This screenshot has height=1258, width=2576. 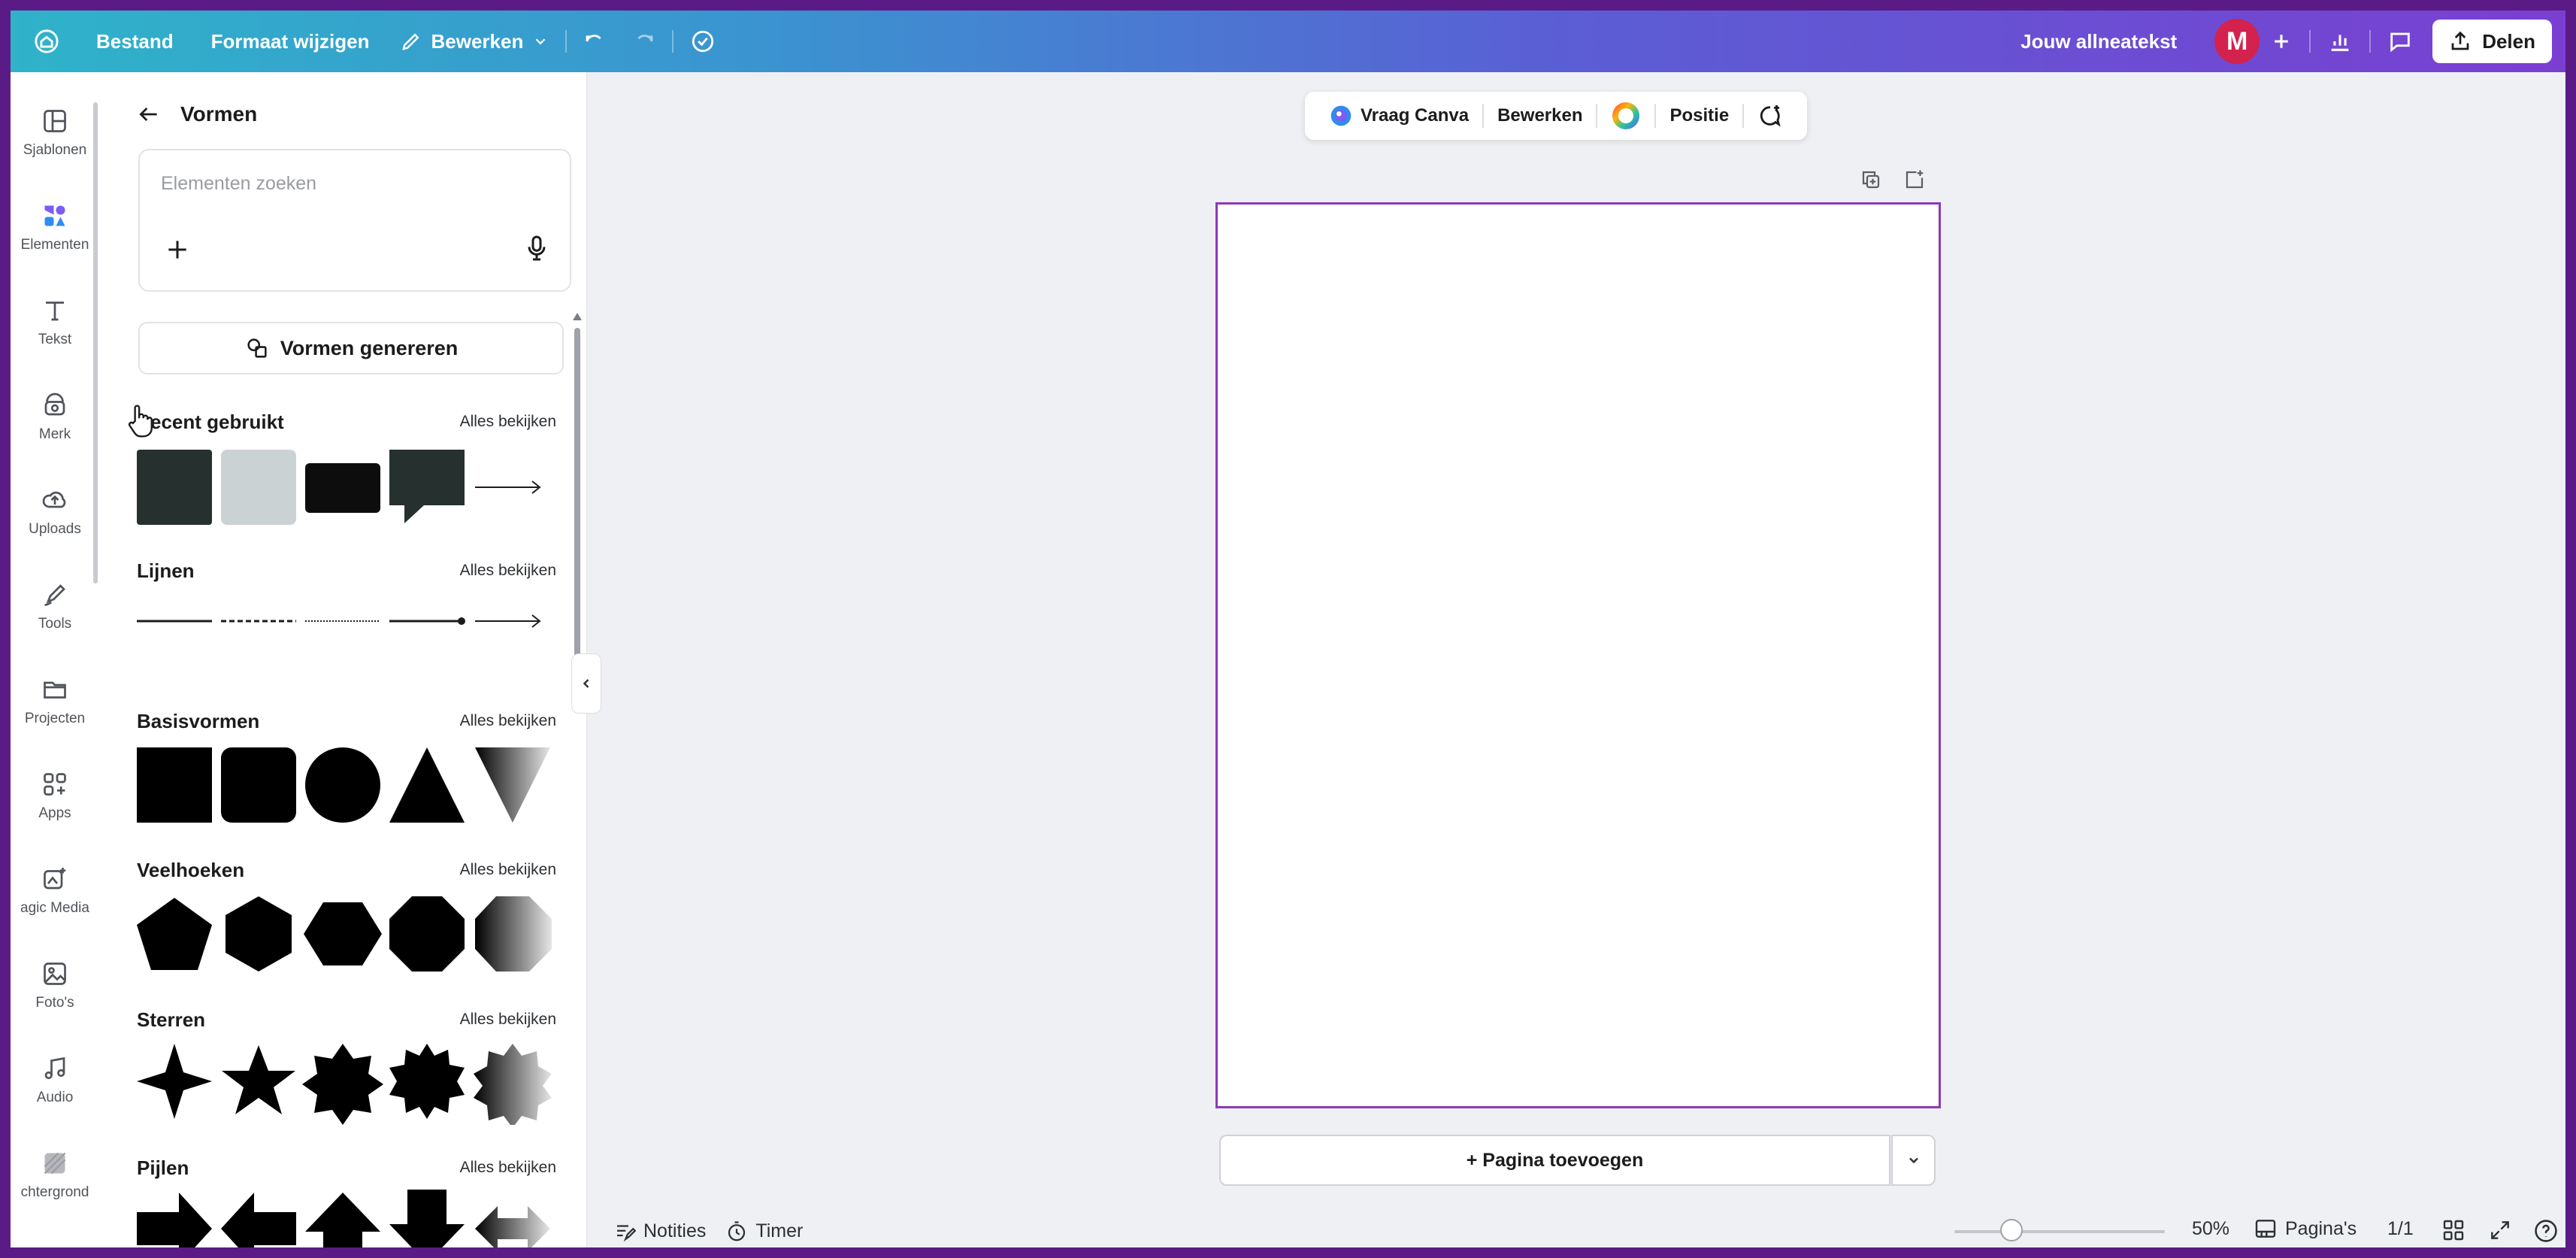 What do you see at coordinates (577, 493) in the screenshot?
I see `panel-scrollbar` at bounding box center [577, 493].